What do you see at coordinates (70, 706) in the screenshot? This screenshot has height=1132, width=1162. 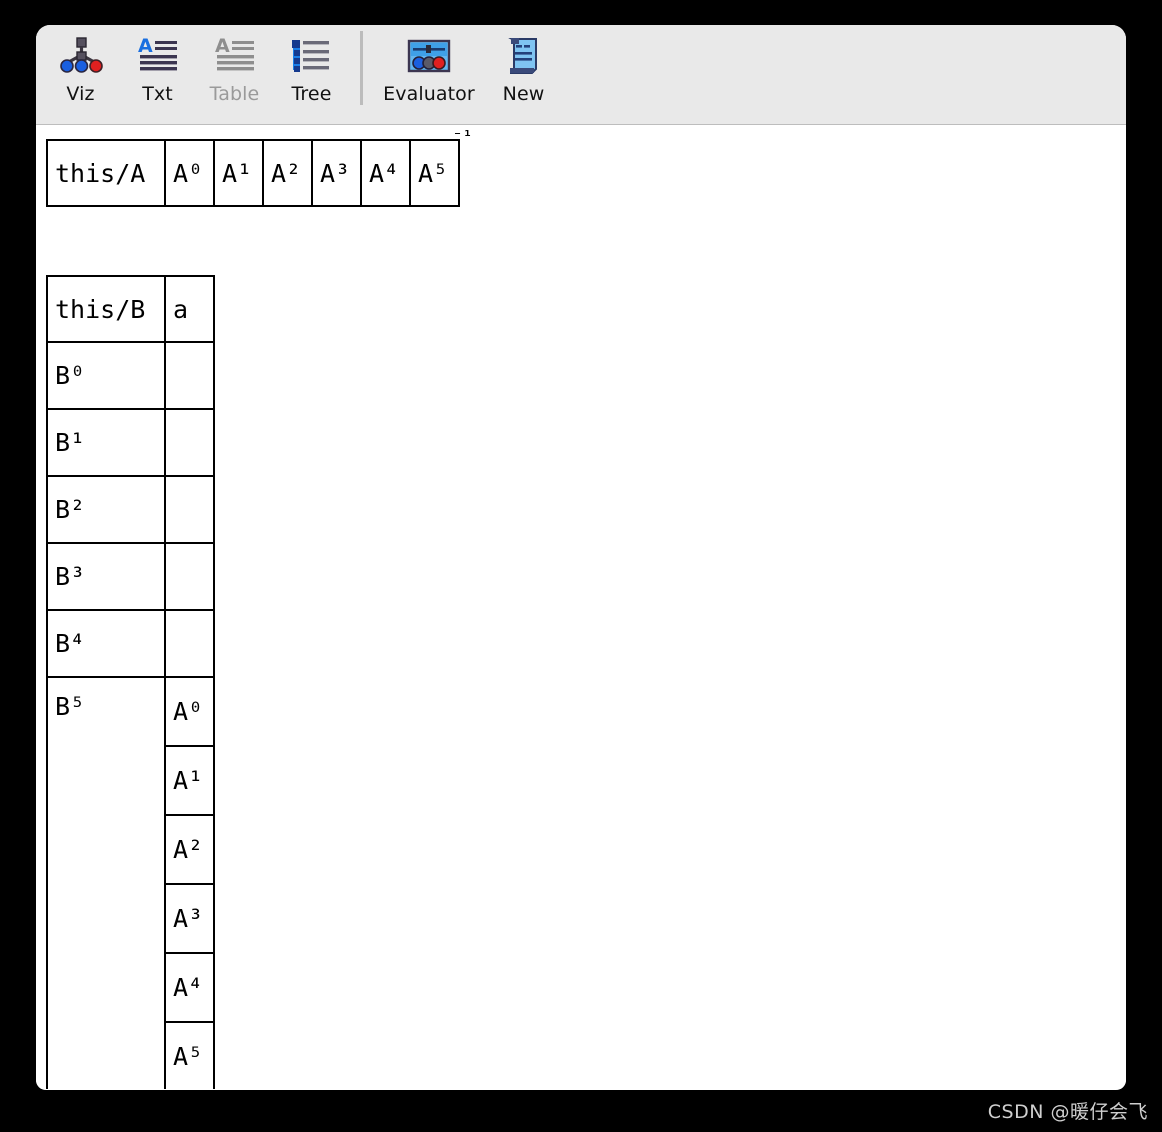 I see `atom-label: B⁵` at bounding box center [70, 706].